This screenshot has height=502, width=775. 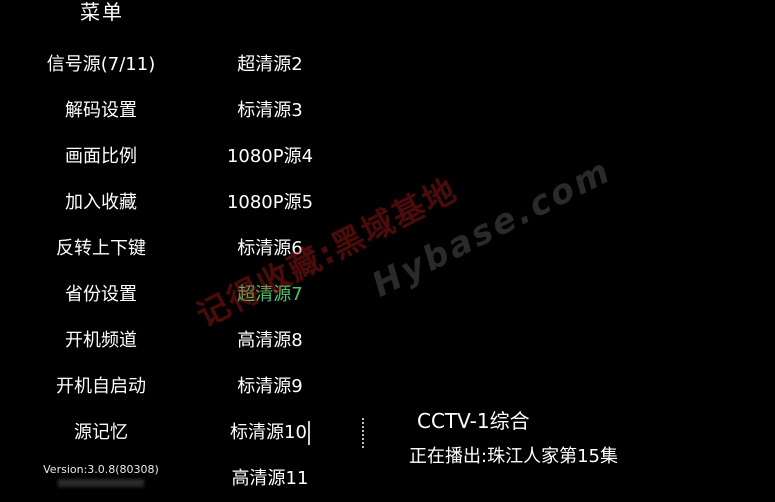 I want to click on source-item-label: 标清源10, so click(x=268, y=432).